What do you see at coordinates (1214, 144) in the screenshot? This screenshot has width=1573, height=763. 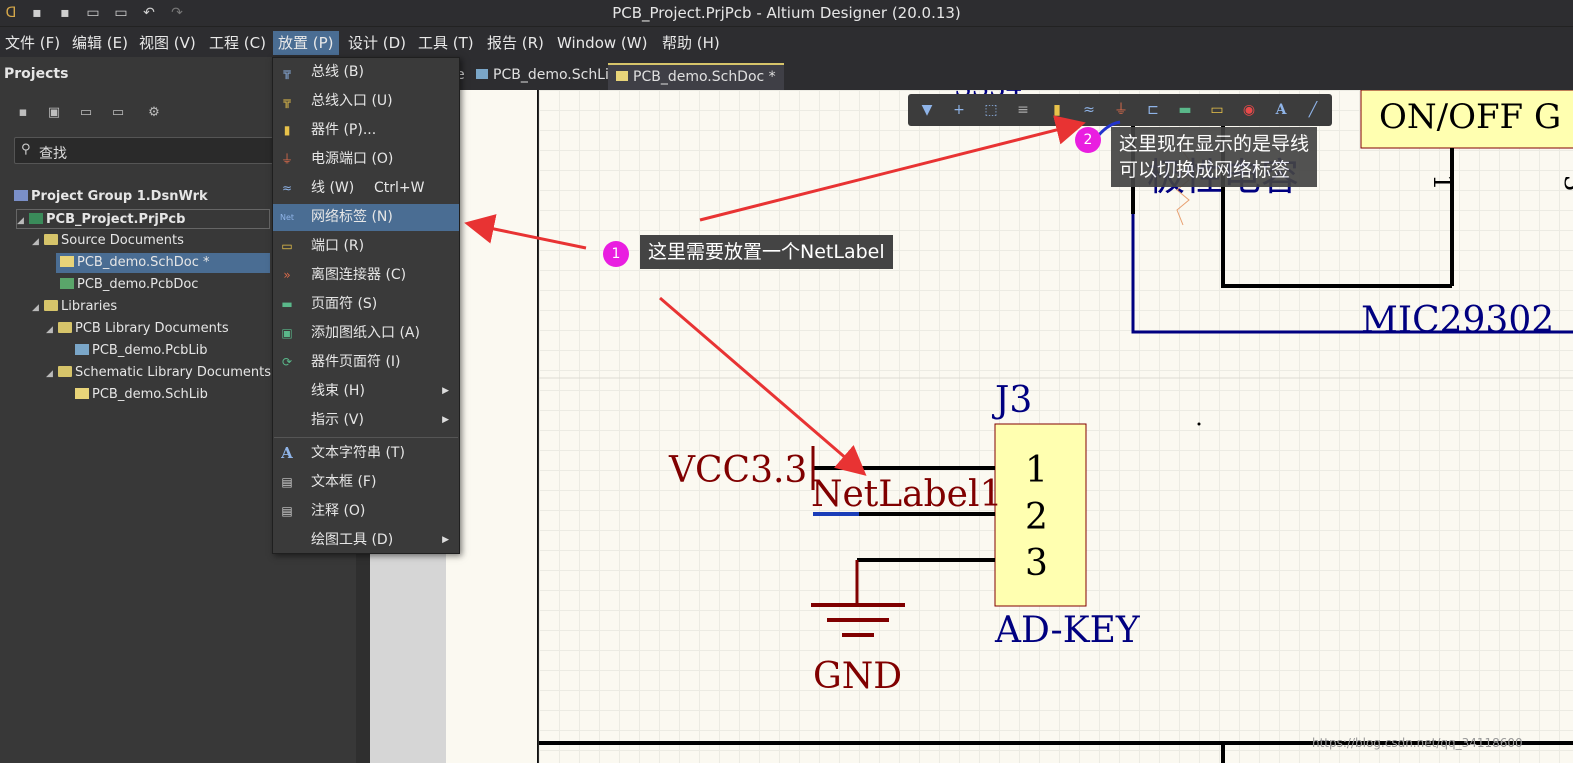 I see `callout-line: 这里现在显示的是导线` at bounding box center [1214, 144].